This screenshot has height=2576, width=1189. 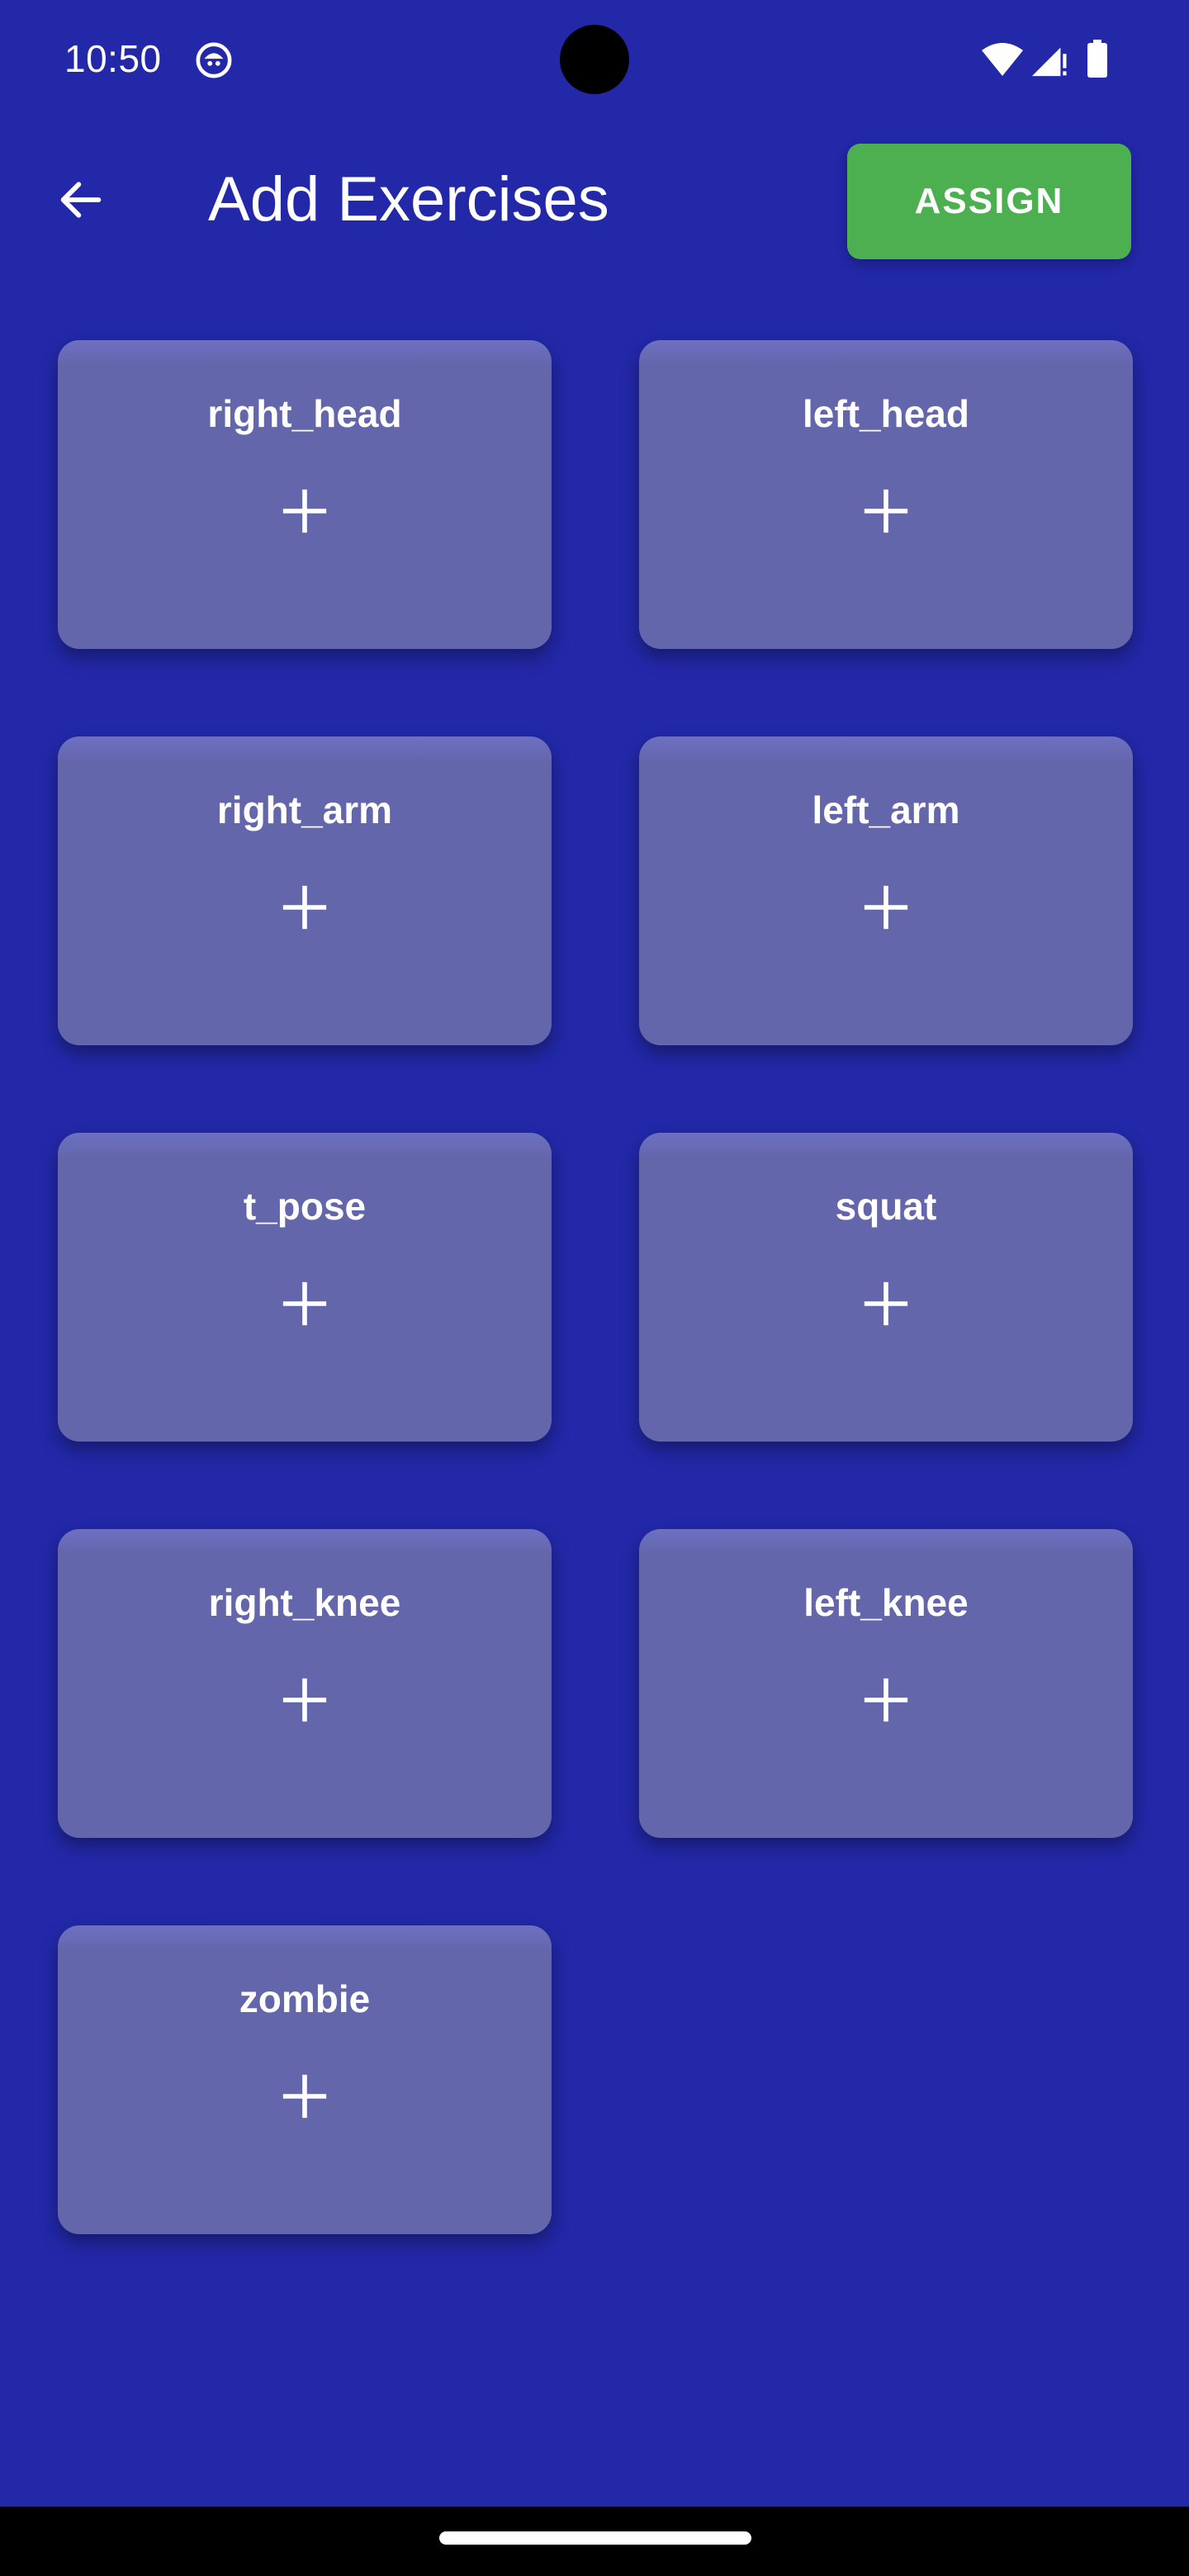 I want to click on app-bar: Add Exercises ASSIGN, so click(x=594, y=202).